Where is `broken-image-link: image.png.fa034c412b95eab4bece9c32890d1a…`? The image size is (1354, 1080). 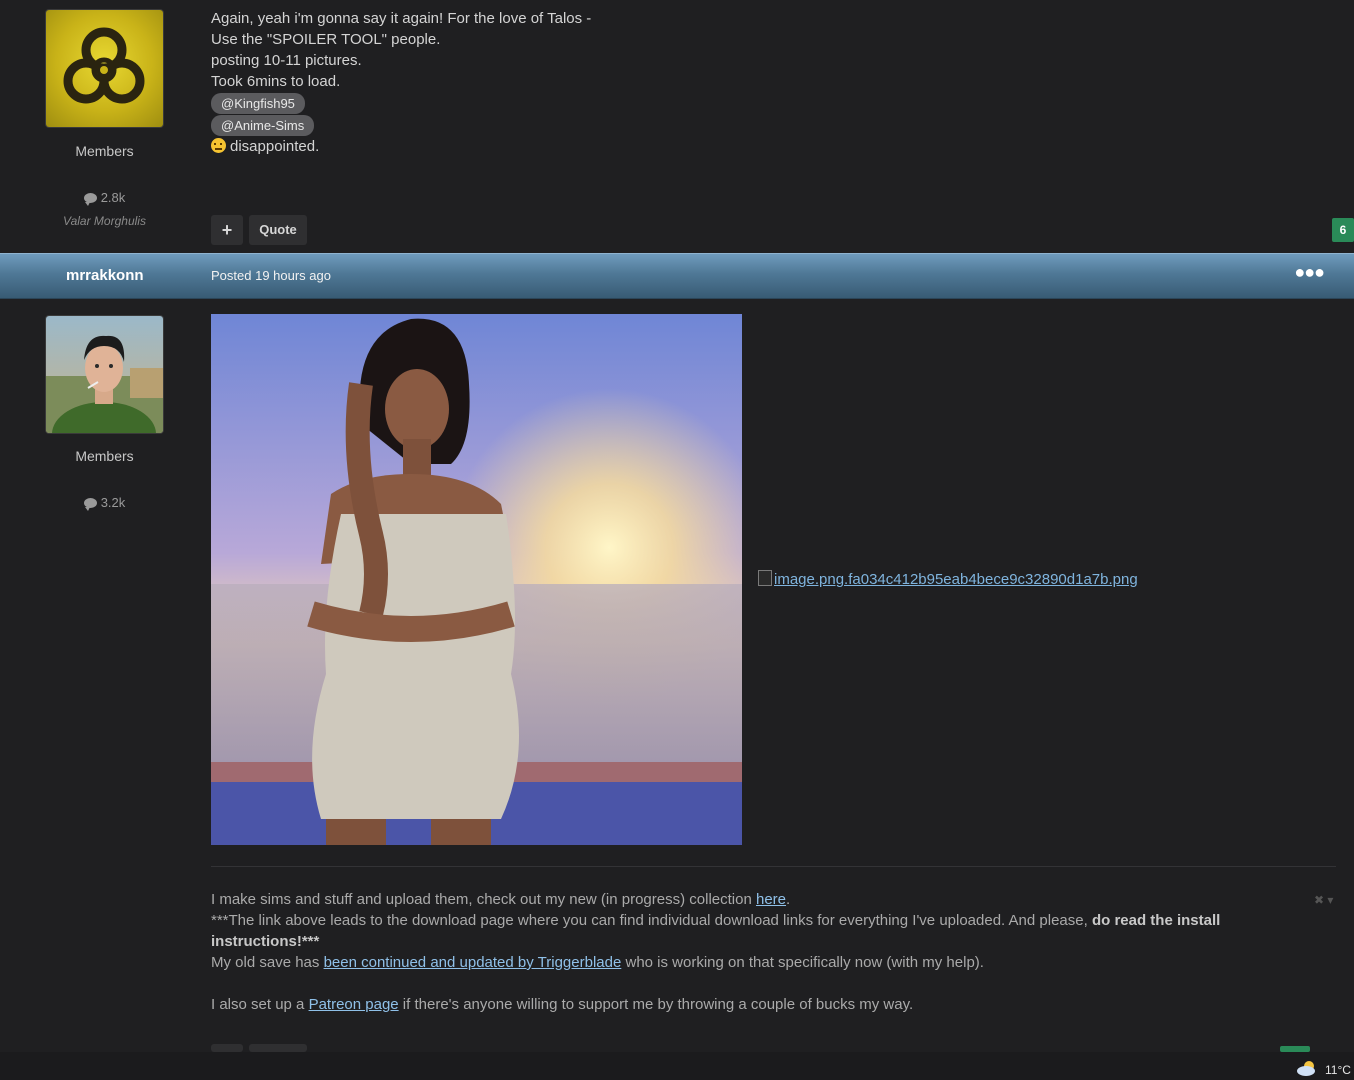 broken-image-link: image.png.fa034c412b95eab4bece9c32890d1a… is located at coordinates (948, 579).